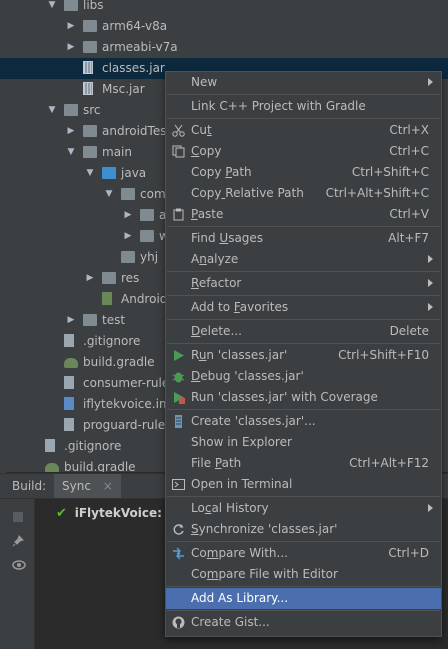 This screenshot has width=448, height=649. Describe the element at coordinates (303, 172) in the screenshot. I see `menu-item-copy-path: Copy Path Ctrl+Shift+C` at that location.